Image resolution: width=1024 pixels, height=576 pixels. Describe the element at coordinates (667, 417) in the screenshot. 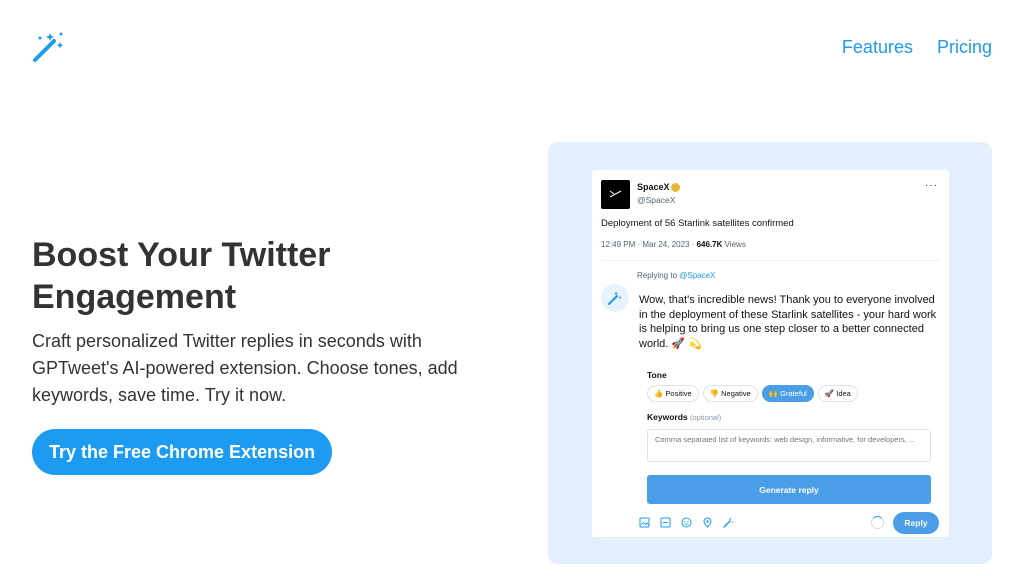

I see `keywords-label-text: Keywords` at that location.